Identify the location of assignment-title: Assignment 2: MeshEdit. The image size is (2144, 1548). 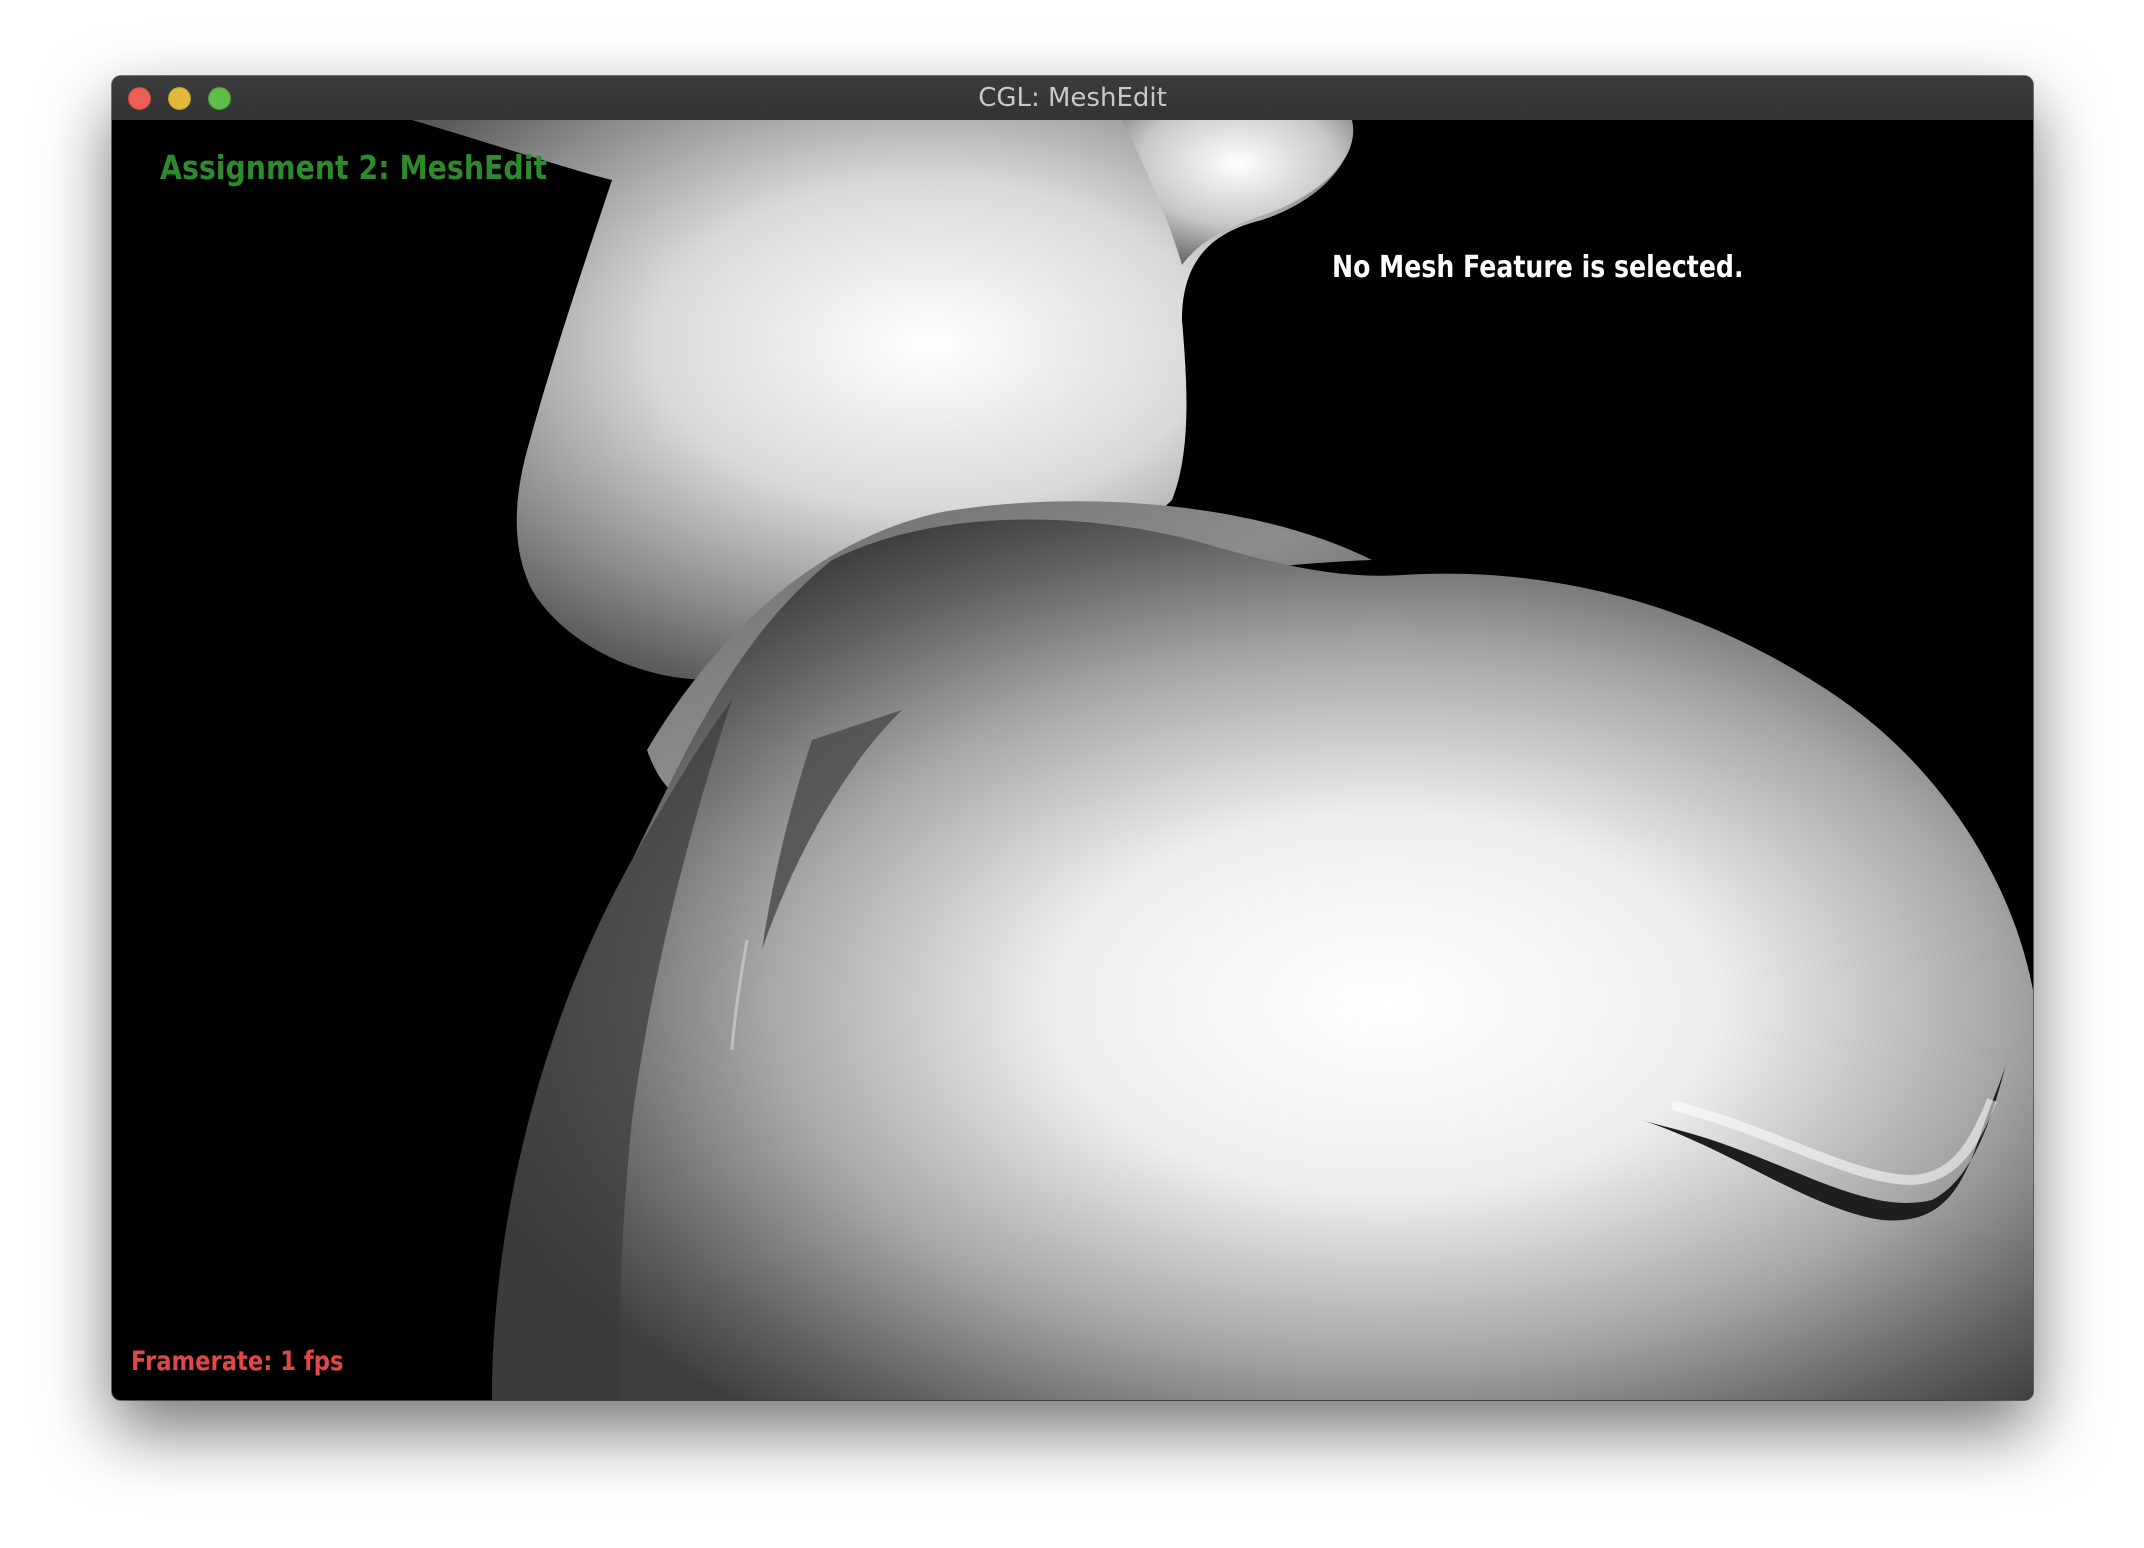
(354, 167).